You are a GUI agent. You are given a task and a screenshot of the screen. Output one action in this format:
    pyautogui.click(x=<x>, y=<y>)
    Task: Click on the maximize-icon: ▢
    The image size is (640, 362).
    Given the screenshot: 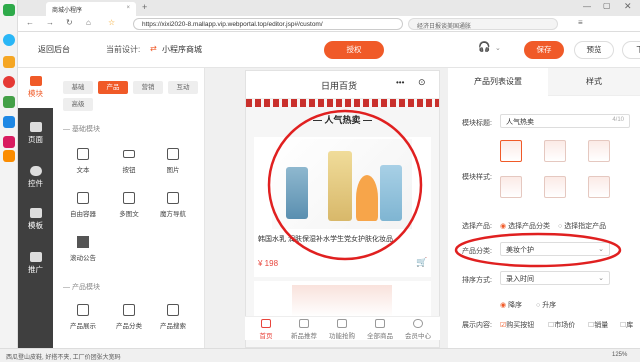 What is the action you would take?
    pyautogui.click(x=607, y=5)
    